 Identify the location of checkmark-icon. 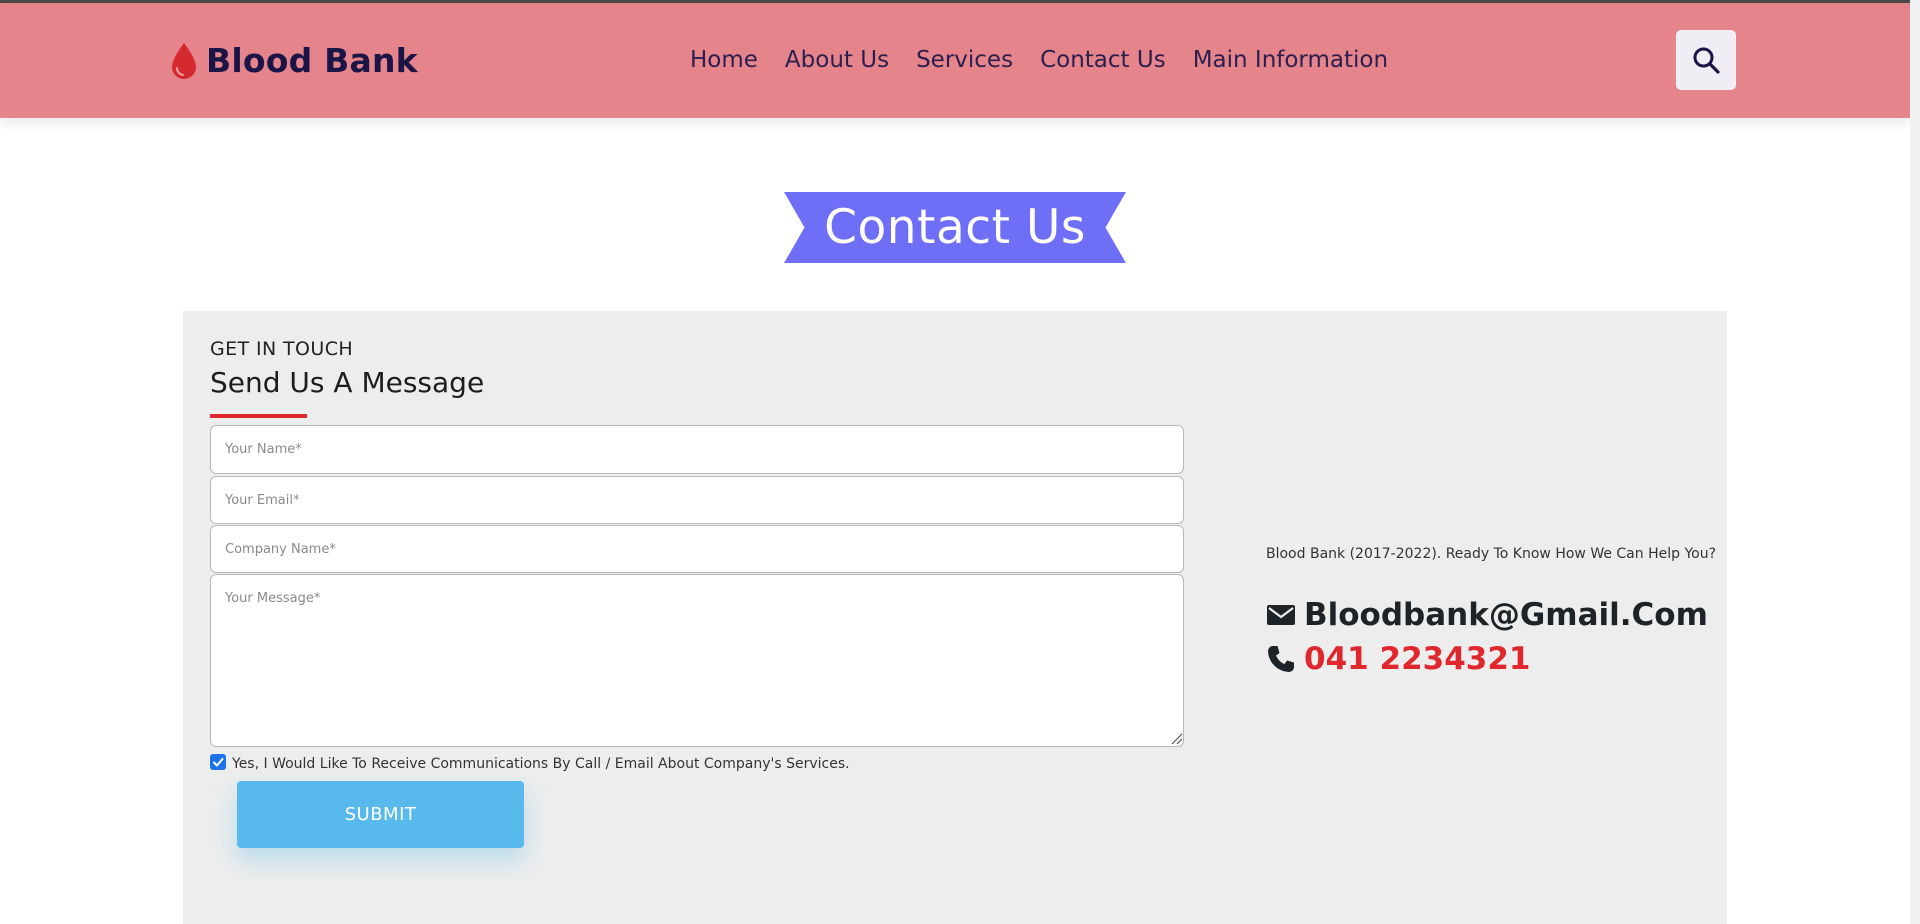
(218, 762).